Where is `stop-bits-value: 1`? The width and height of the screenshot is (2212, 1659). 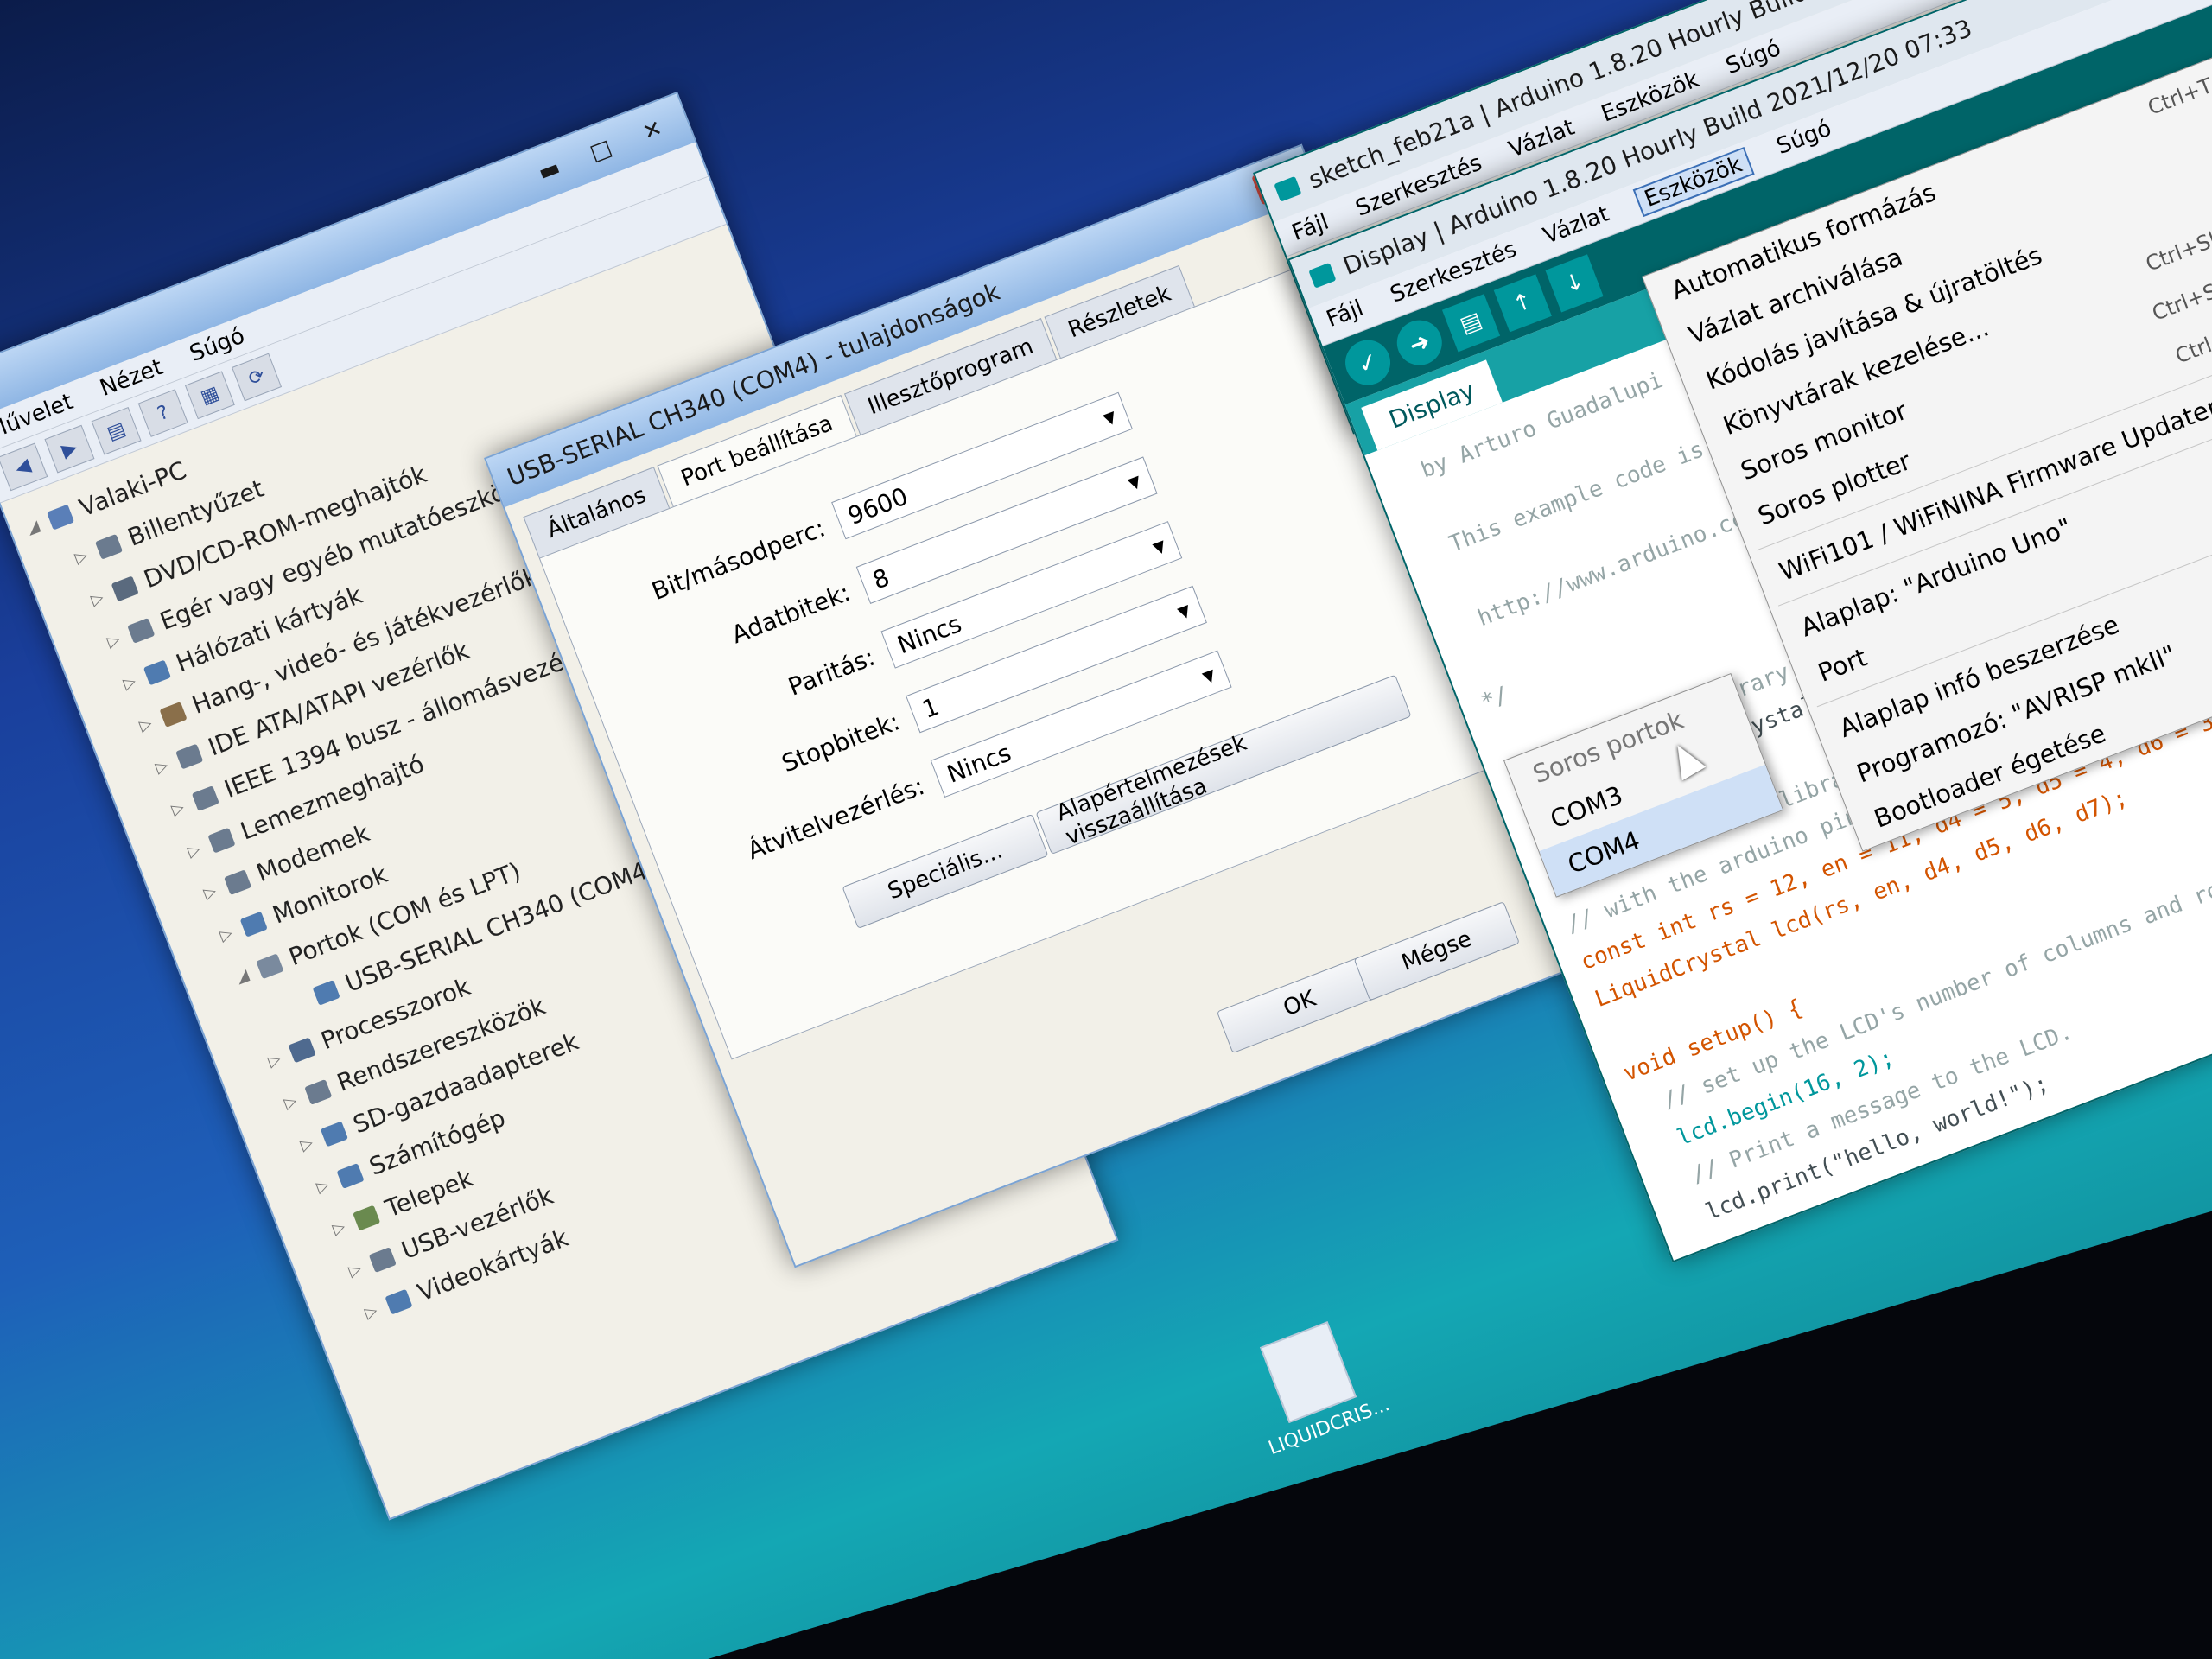 stop-bits-value: 1 is located at coordinates (931, 707).